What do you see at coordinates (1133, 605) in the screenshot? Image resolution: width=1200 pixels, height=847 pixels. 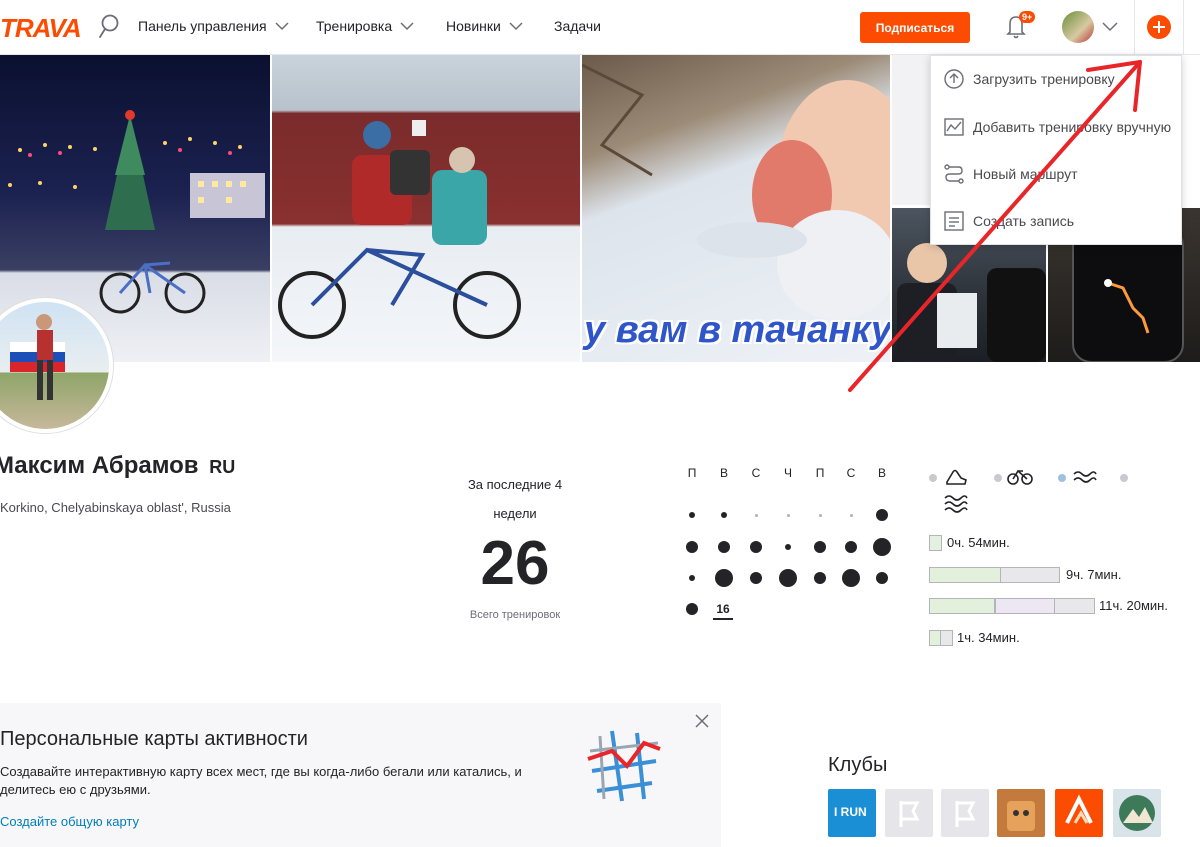 I see `bar-label: 11ч. 20мин.` at bounding box center [1133, 605].